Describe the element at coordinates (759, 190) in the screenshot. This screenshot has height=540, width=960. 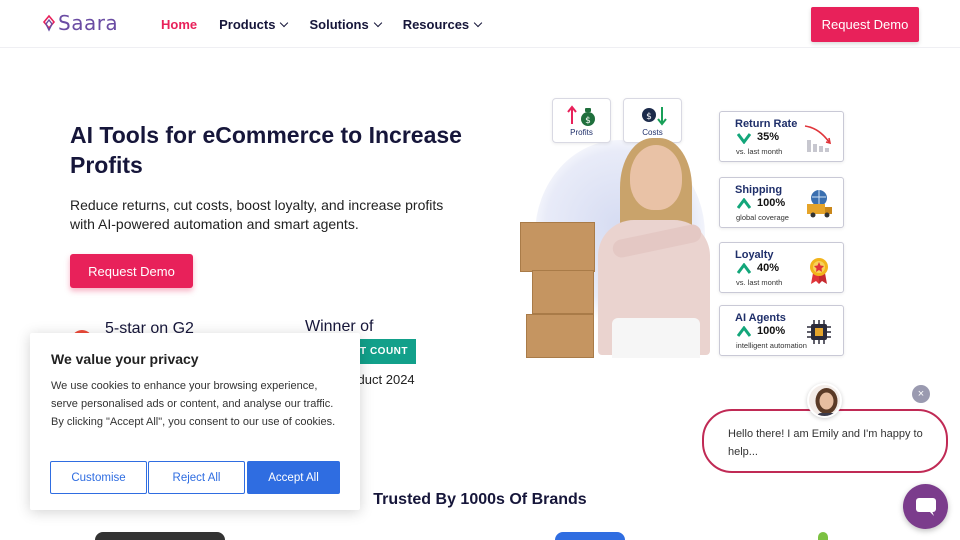
I see `stat-title: Shipping` at that location.